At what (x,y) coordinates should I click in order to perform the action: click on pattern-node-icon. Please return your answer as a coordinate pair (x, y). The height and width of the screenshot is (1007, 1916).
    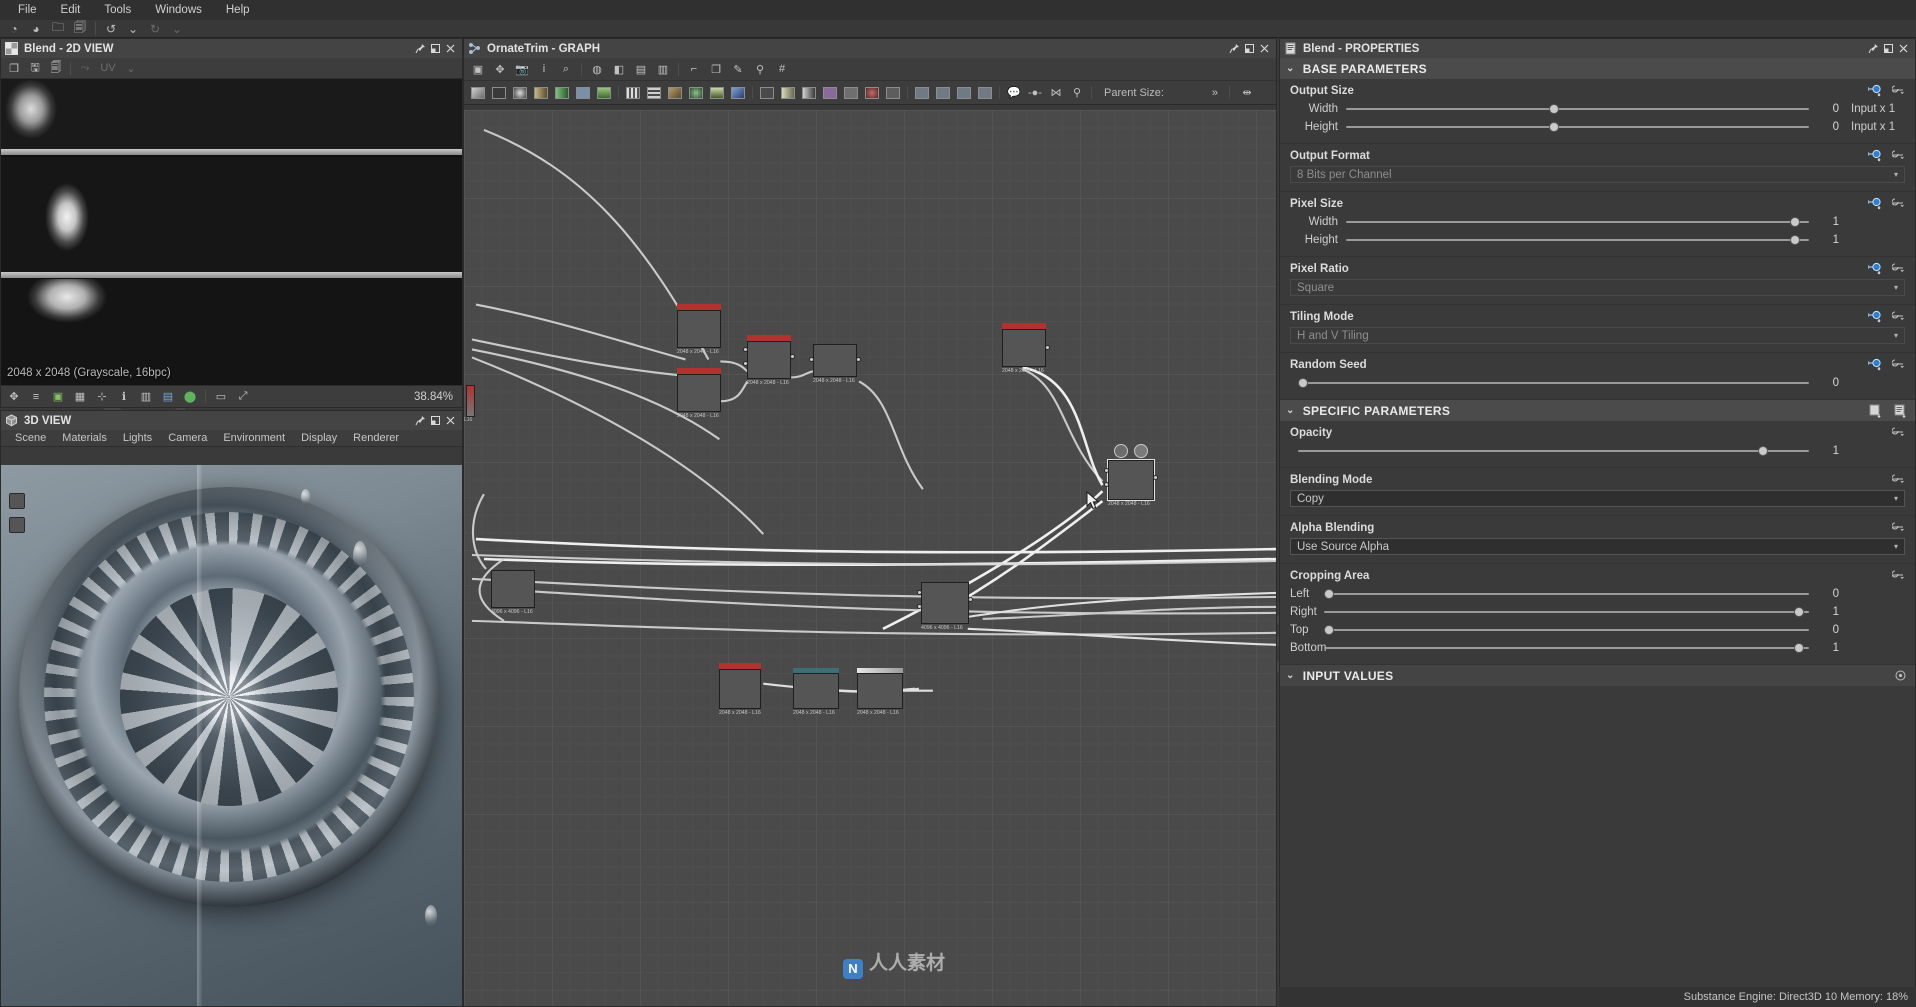
    Looking at the image, I should click on (604, 92).